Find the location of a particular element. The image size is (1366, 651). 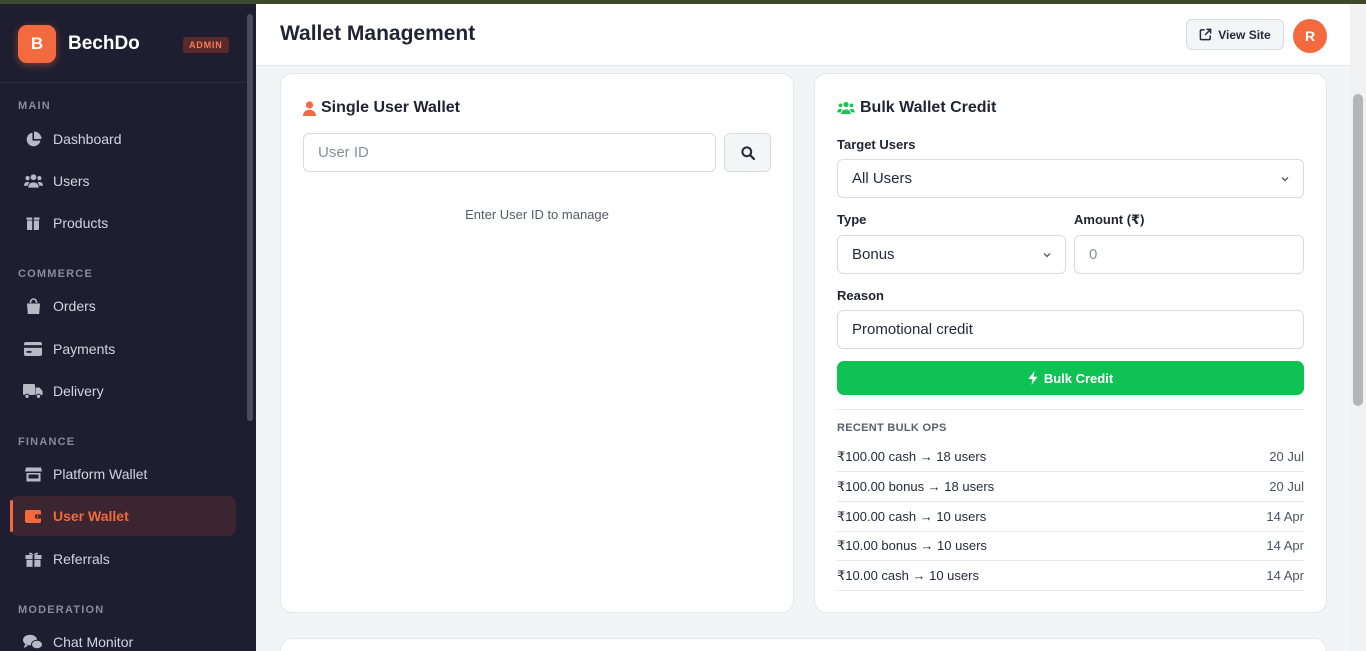

avatar: R is located at coordinates (1310, 36).